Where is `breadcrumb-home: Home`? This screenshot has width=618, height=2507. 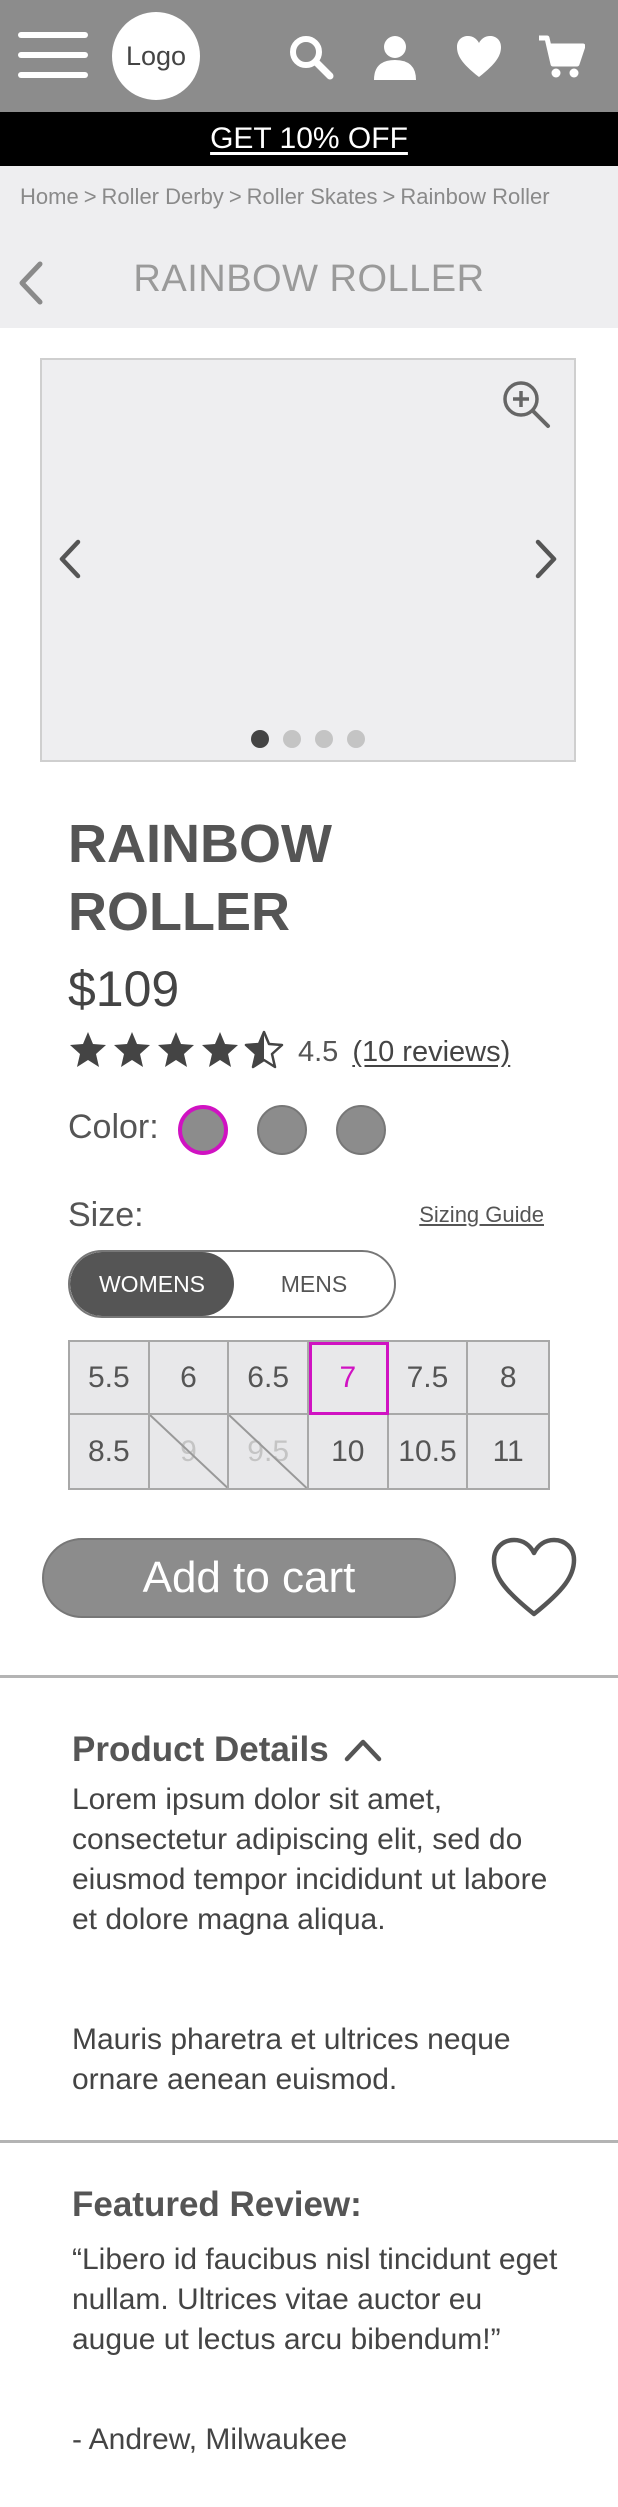 breadcrumb-home: Home is located at coordinates (49, 196).